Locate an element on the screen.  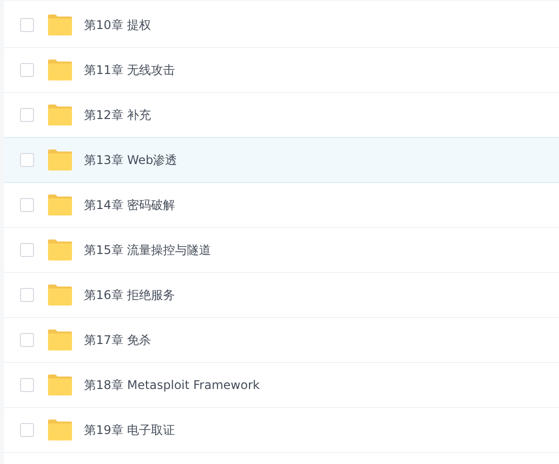
folder-name: 第13章 Web渗透 is located at coordinates (131, 160).